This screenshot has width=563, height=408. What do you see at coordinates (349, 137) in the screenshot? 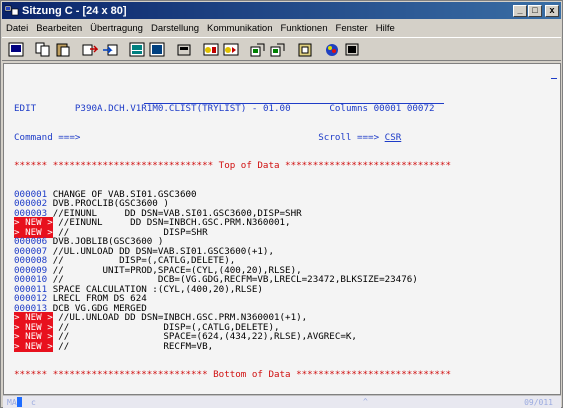
I see `scroll-label: Scroll ===>` at bounding box center [349, 137].